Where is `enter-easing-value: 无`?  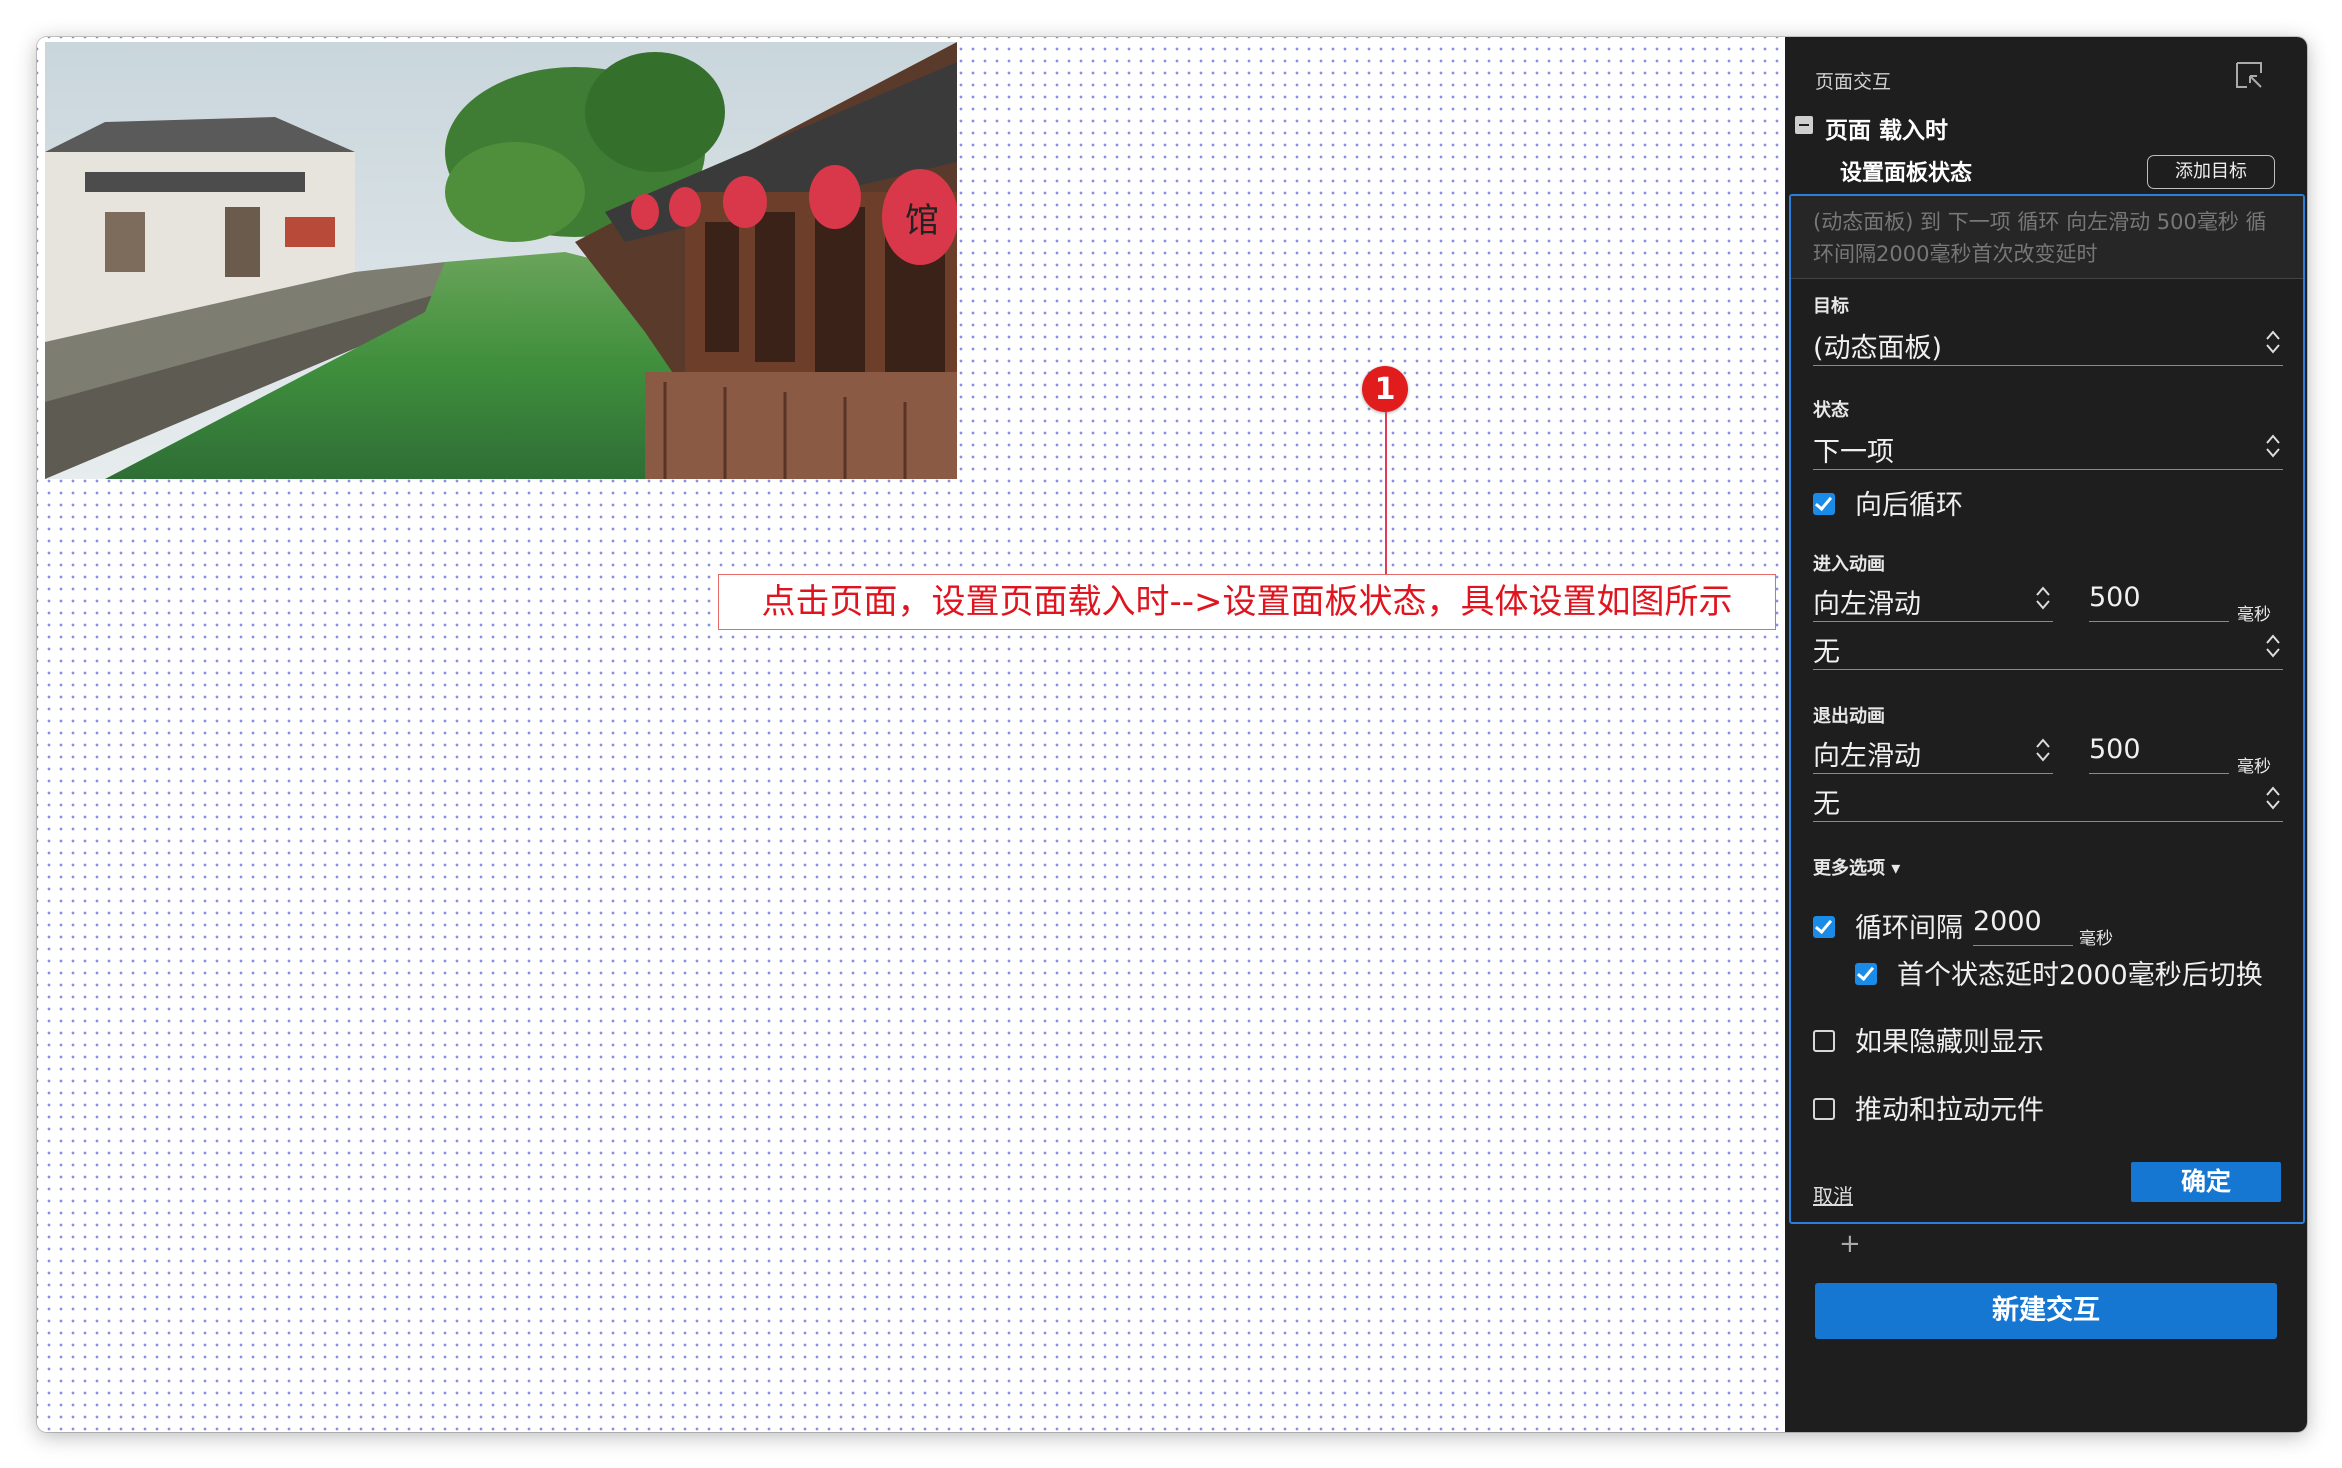
enter-easing-value: 无 is located at coordinates (1826, 652).